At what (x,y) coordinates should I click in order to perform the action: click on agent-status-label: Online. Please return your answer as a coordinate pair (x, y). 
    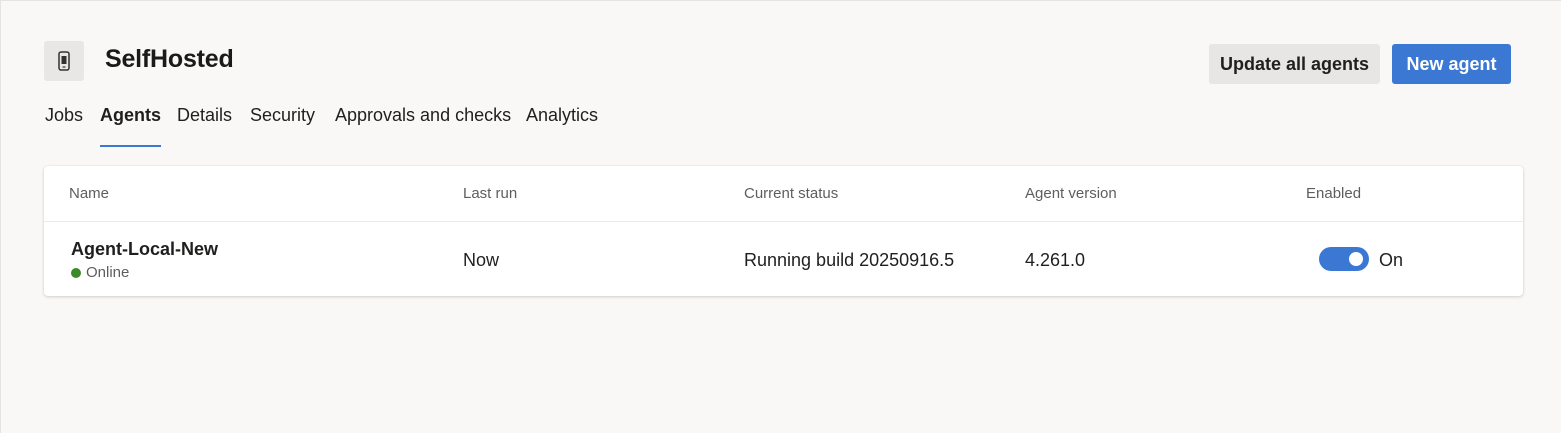
    Looking at the image, I should click on (108, 272).